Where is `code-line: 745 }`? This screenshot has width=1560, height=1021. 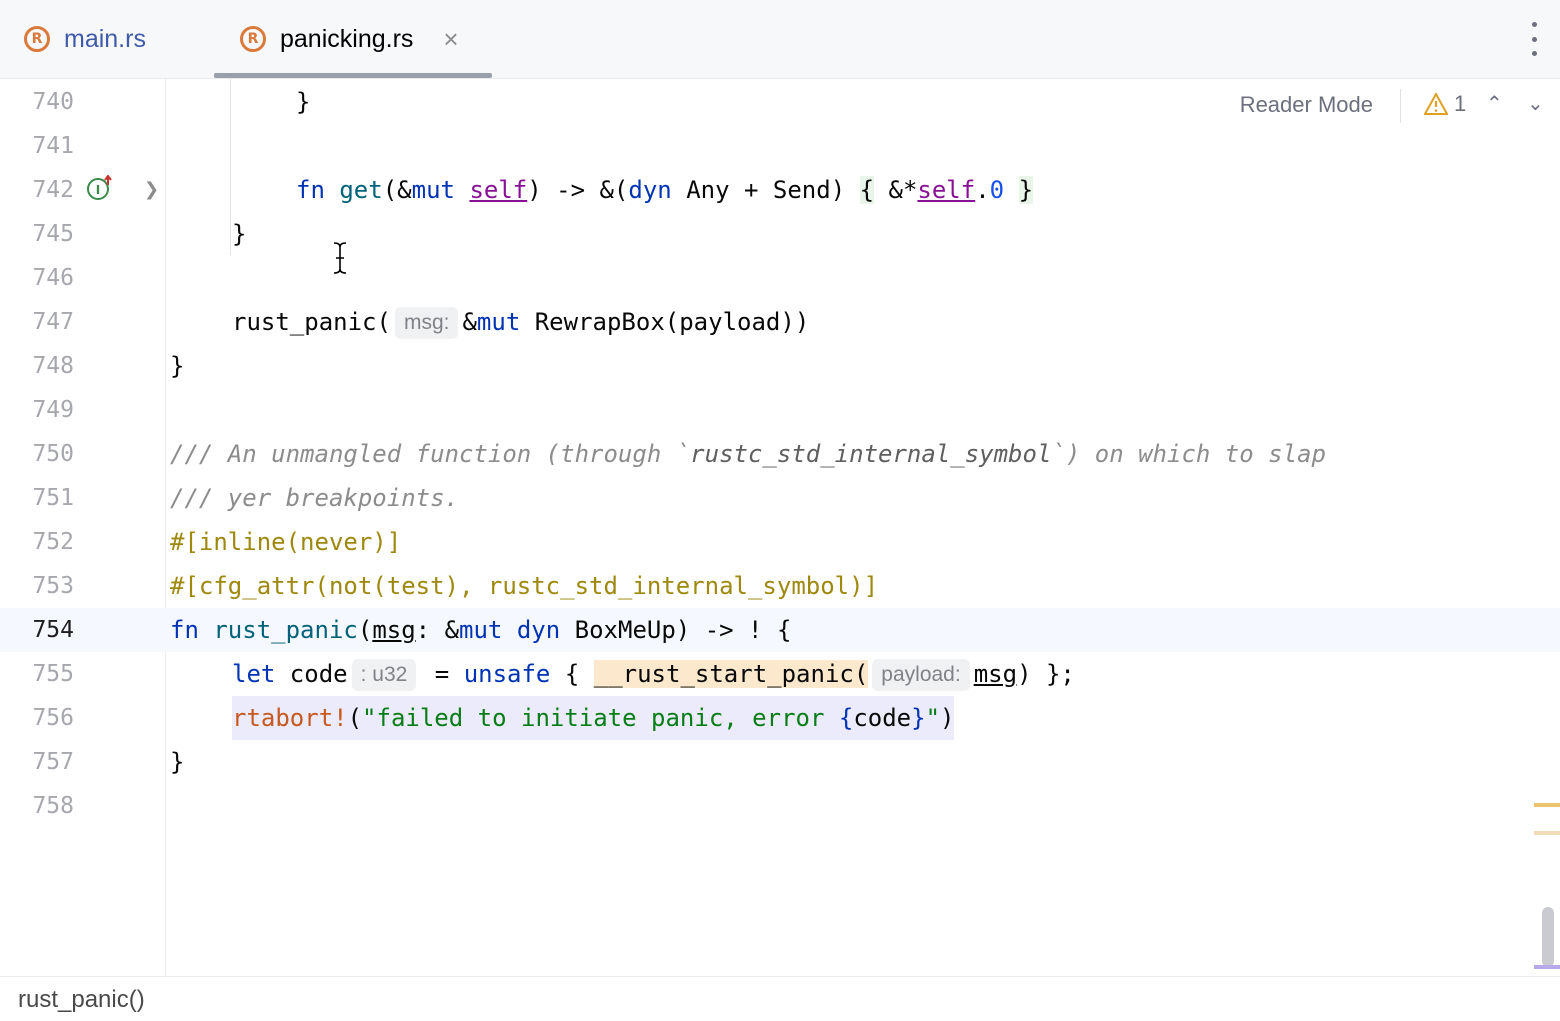
code-line: 745 } is located at coordinates (780, 234).